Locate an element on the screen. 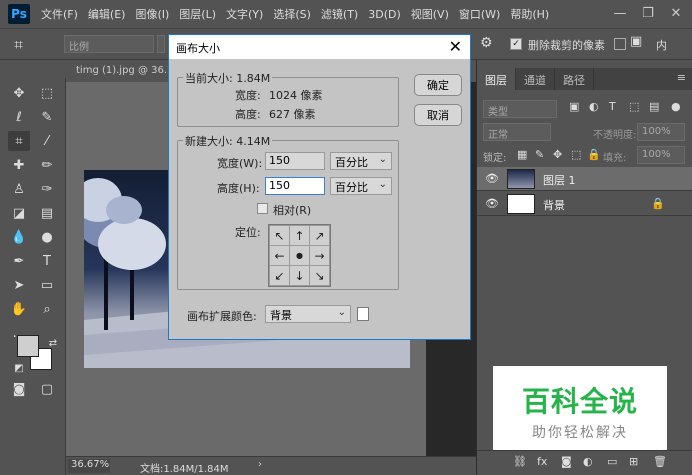  anchor-right-icon: → is located at coordinates (319, 255).